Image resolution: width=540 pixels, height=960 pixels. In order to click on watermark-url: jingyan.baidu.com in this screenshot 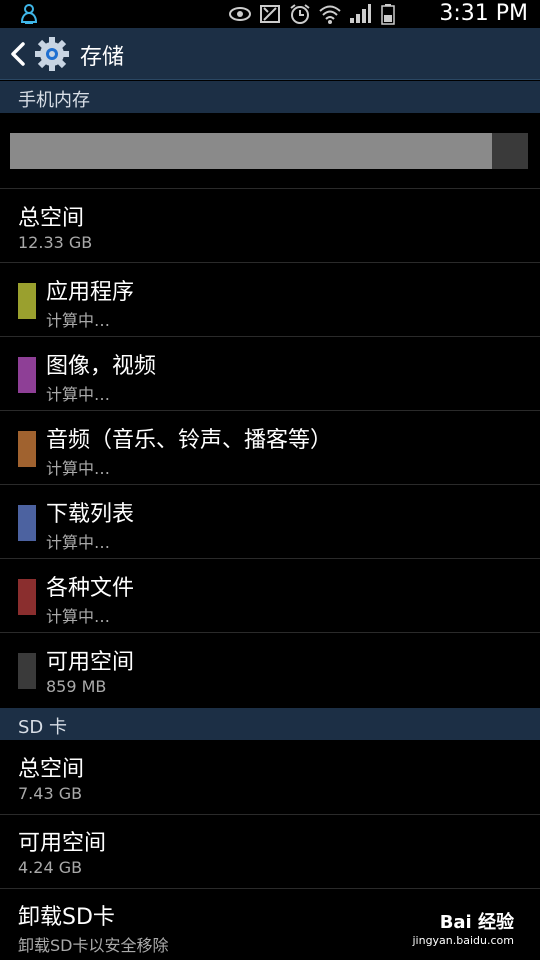, I will do `click(463, 940)`.